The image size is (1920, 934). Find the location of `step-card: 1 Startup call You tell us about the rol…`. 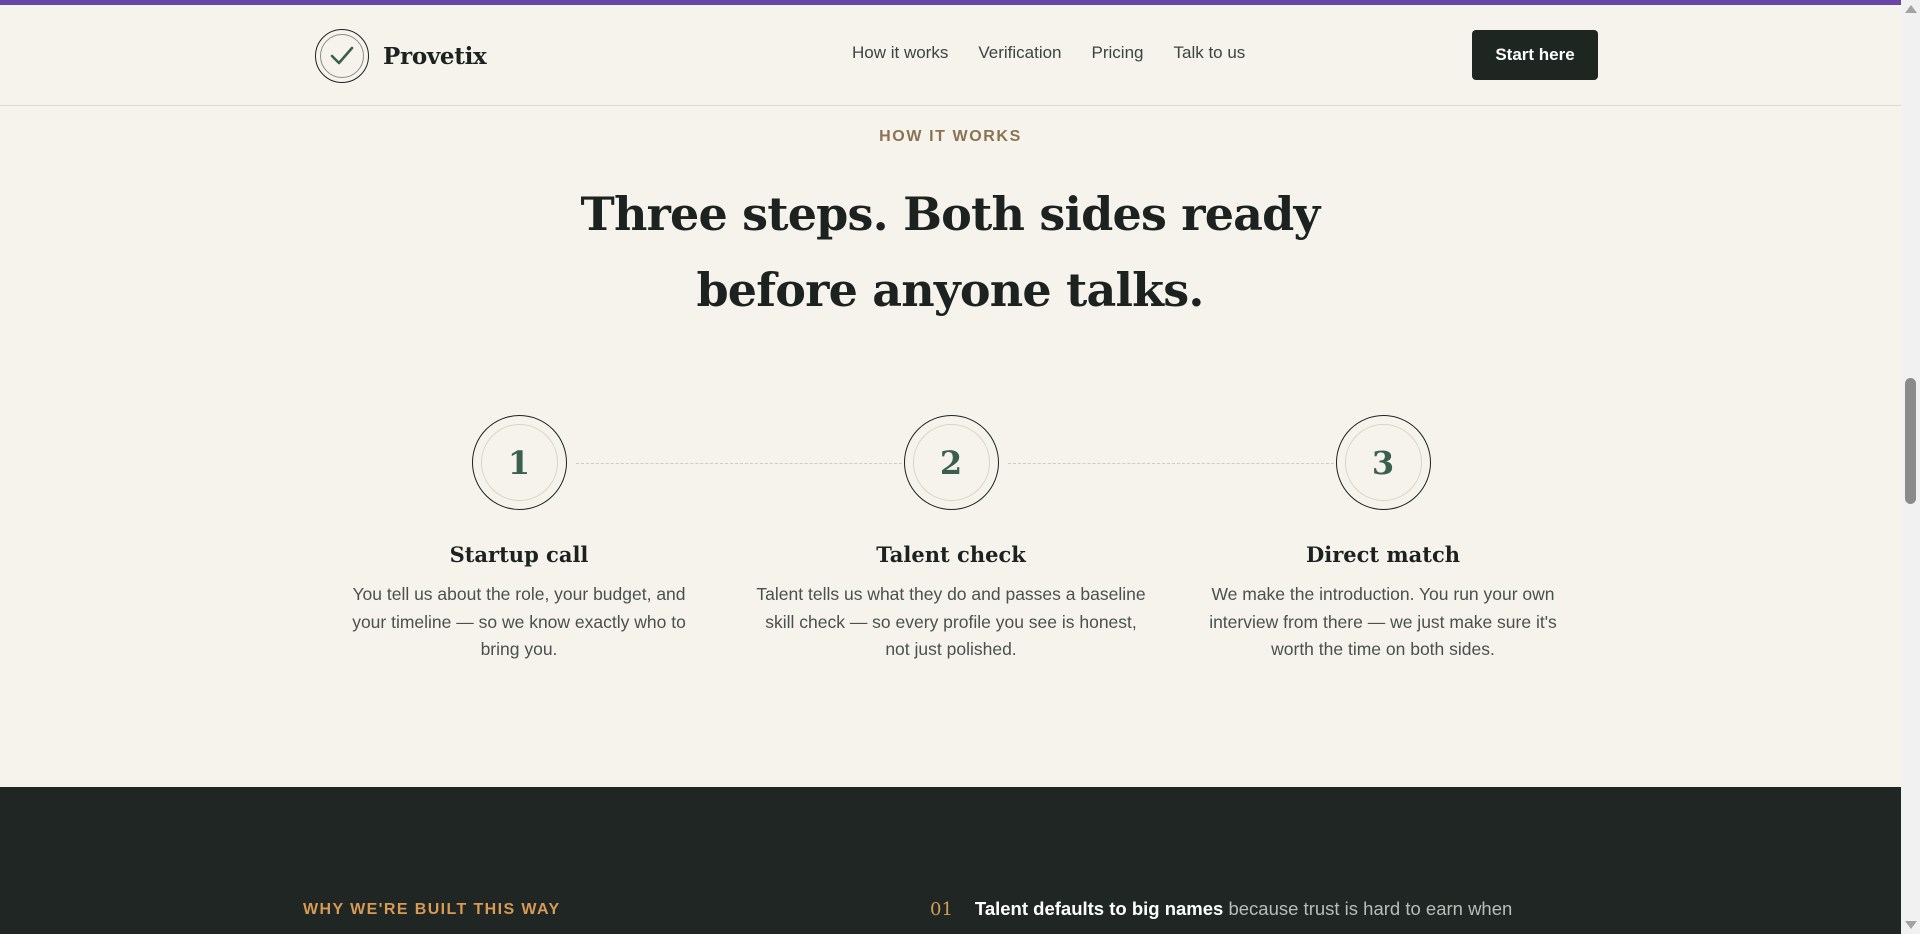

step-card: 1 Startup call You tell us about the rol… is located at coordinates (519, 539).